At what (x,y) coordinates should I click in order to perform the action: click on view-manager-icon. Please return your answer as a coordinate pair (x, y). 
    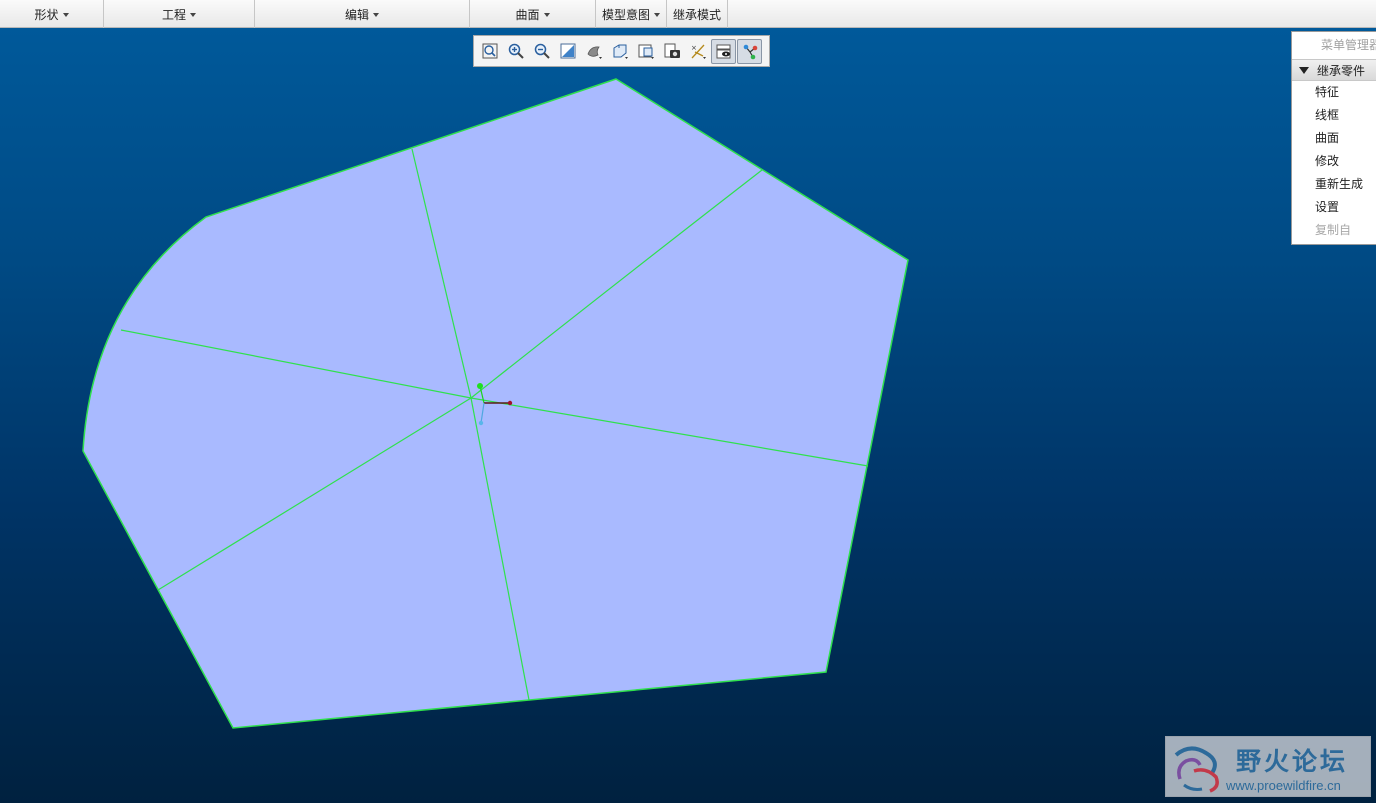
    Looking at the image, I should click on (646, 51).